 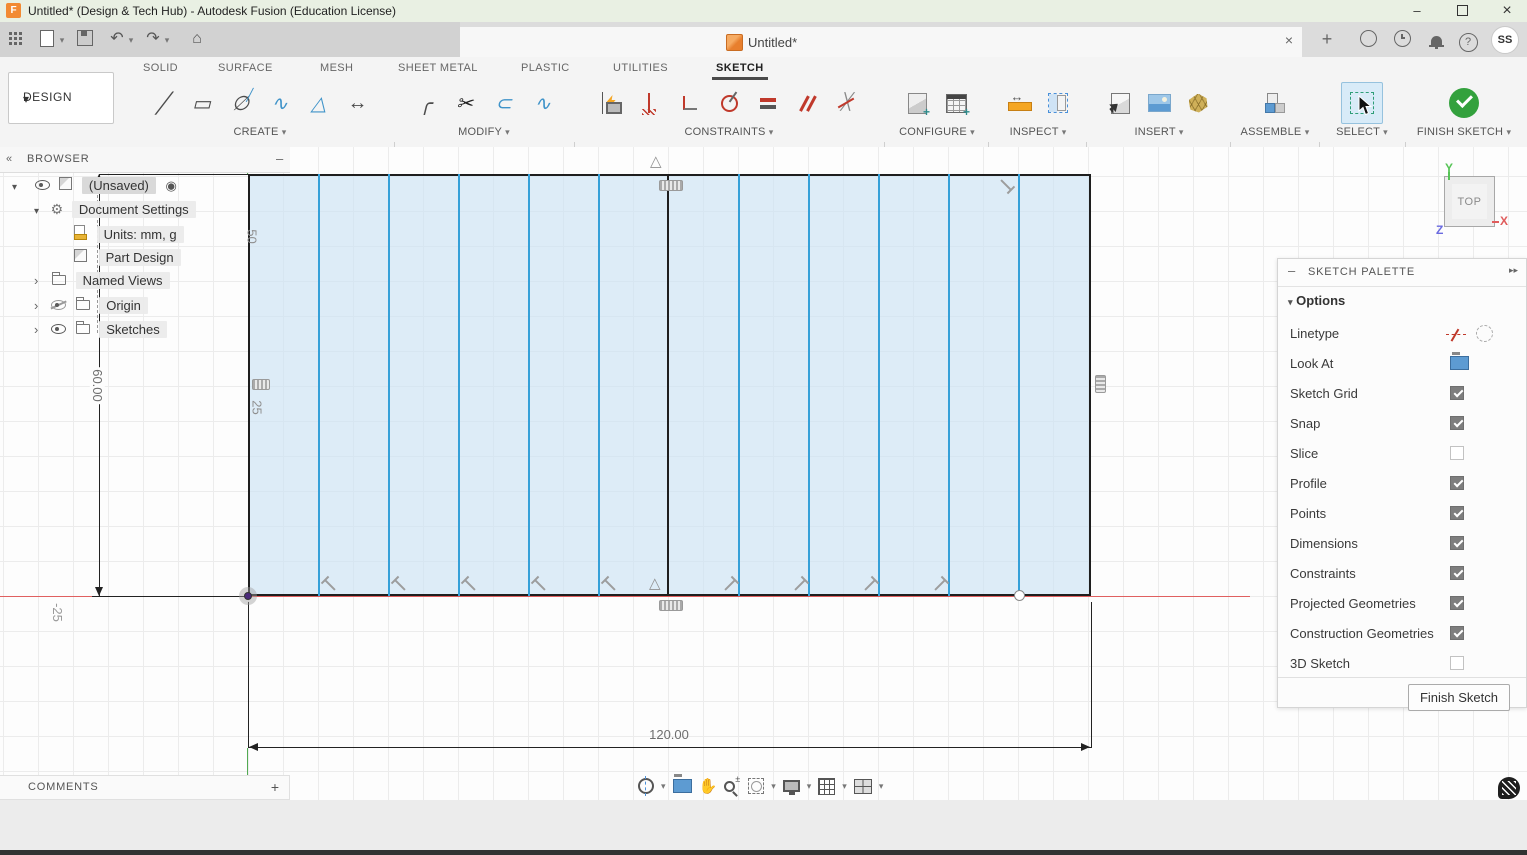 I want to click on tab-solid: SOLID, so click(x=160, y=68).